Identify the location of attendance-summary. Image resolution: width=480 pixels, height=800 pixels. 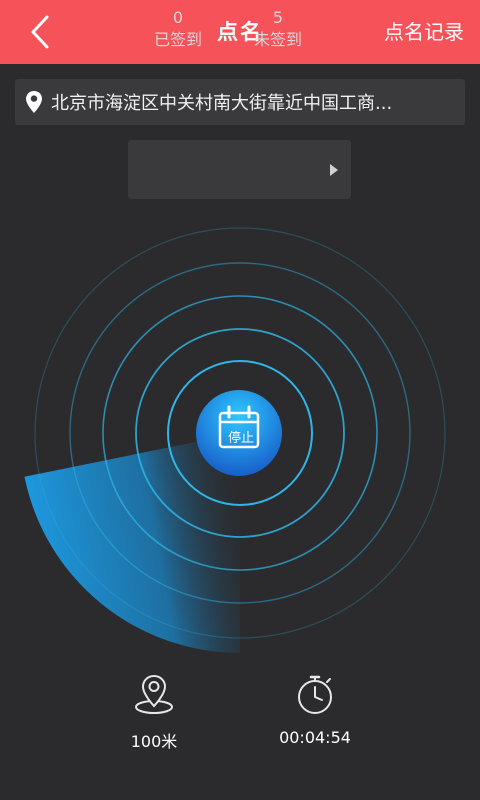
(239, 169).